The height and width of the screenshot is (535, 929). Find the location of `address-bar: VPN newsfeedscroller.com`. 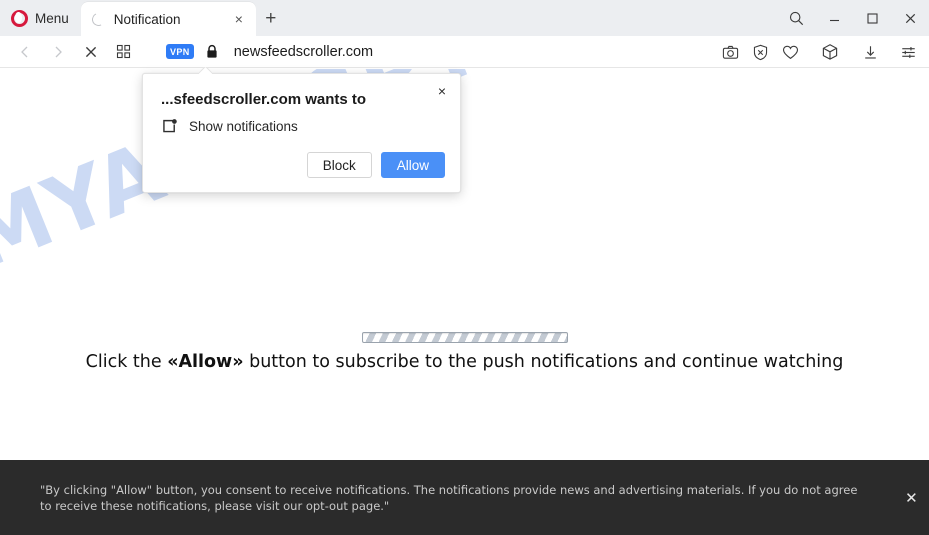

address-bar: VPN newsfeedscroller.com is located at coordinates (464, 52).